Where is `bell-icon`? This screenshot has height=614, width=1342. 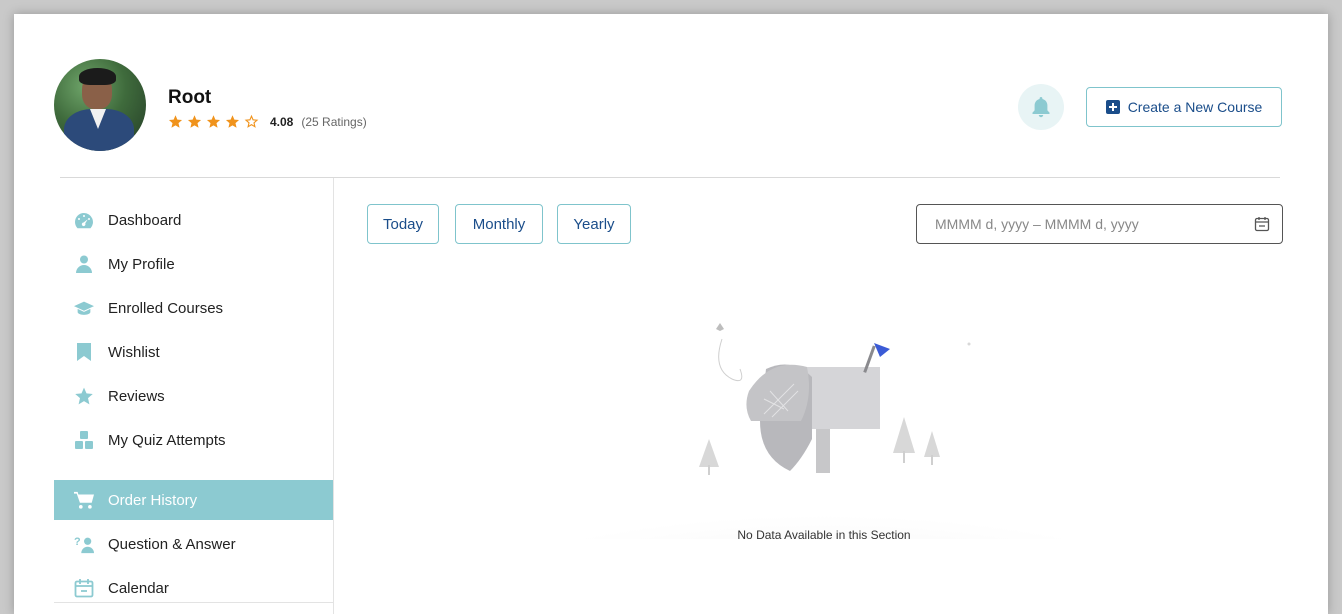
bell-icon is located at coordinates (1041, 107).